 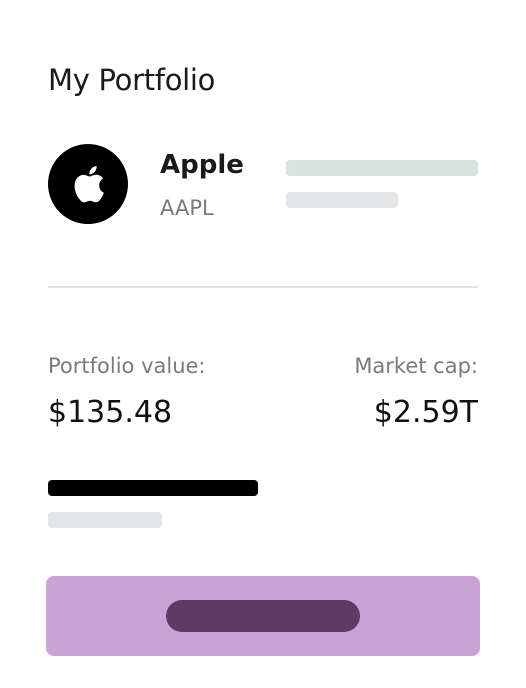 I want to click on page-title: My Portfolio, so click(x=132, y=80).